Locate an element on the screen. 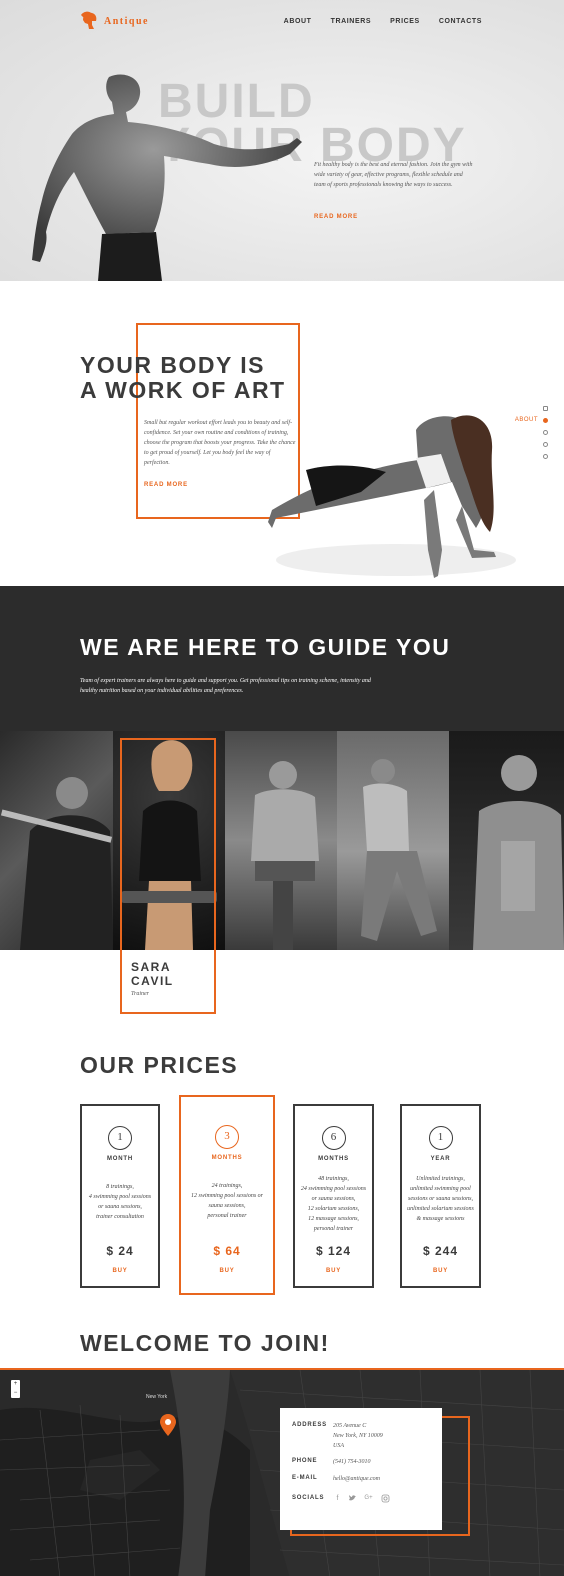  trainer-last-name: CAVIL is located at coordinates (152, 981).